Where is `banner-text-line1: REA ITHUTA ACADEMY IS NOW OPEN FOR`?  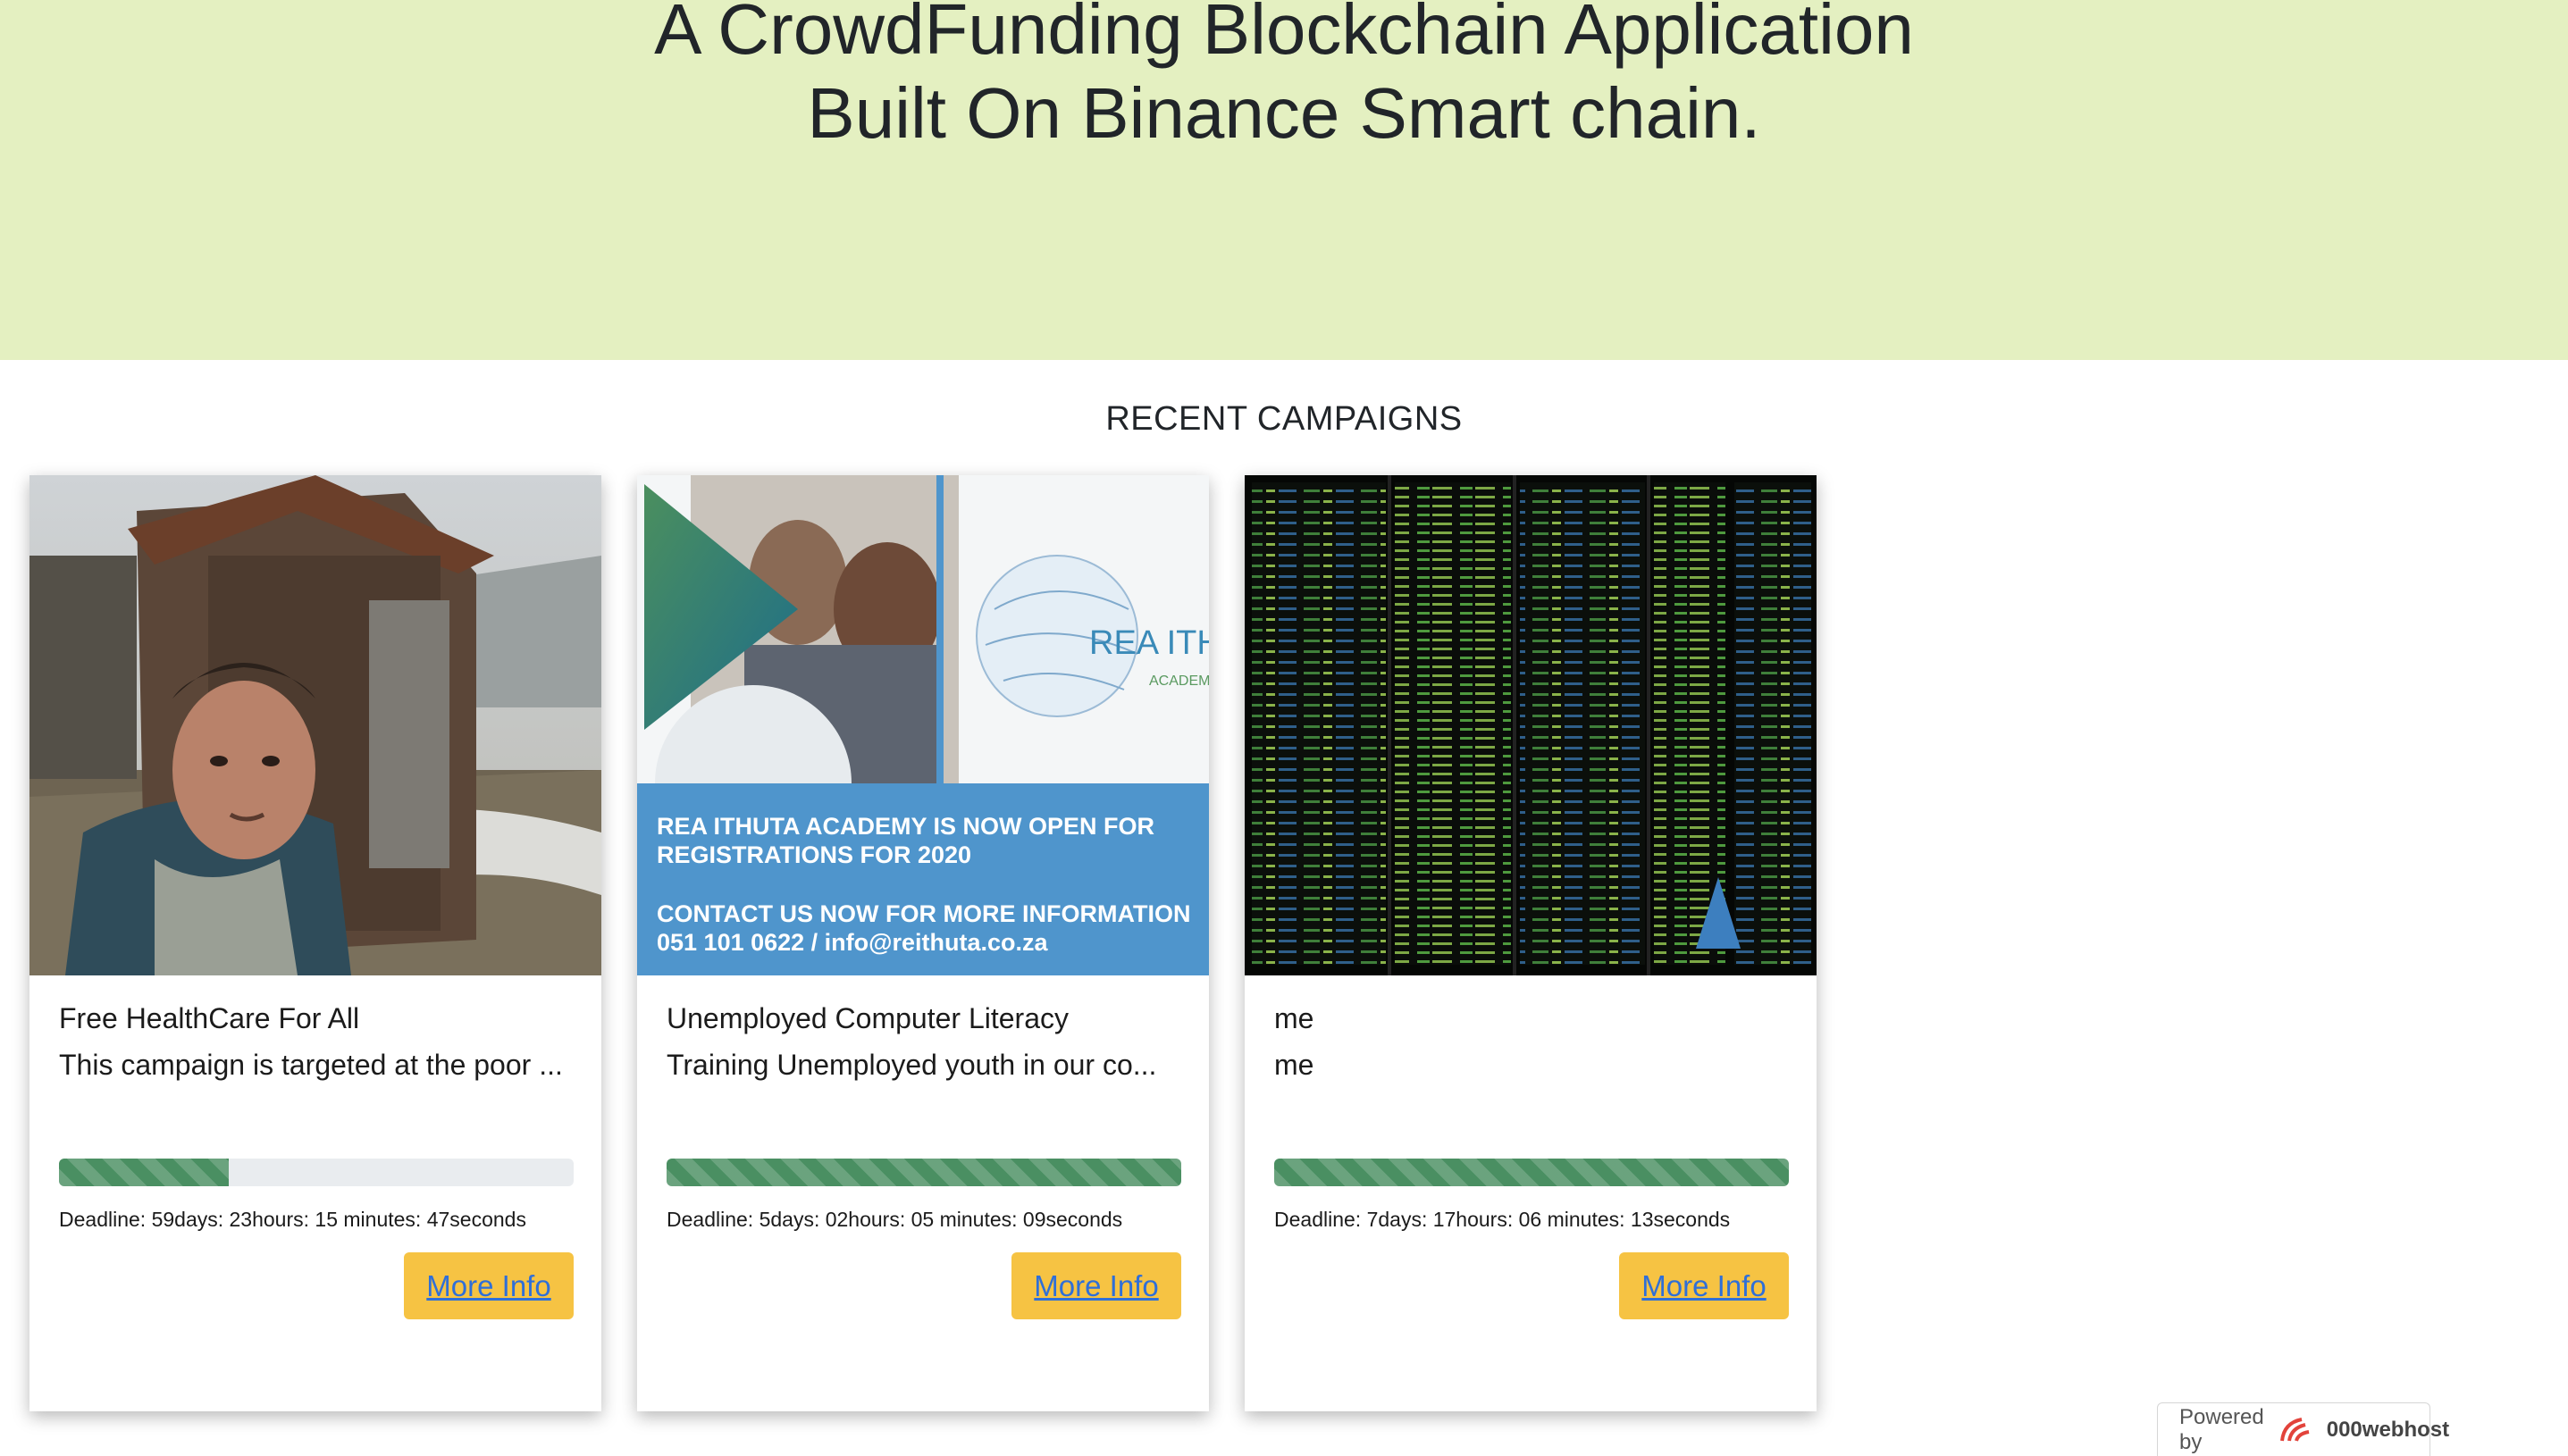
banner-text-line1: REA ITHUTA ACADEMY IS NOW OPEN FOR is located at coordinates (905, 826).